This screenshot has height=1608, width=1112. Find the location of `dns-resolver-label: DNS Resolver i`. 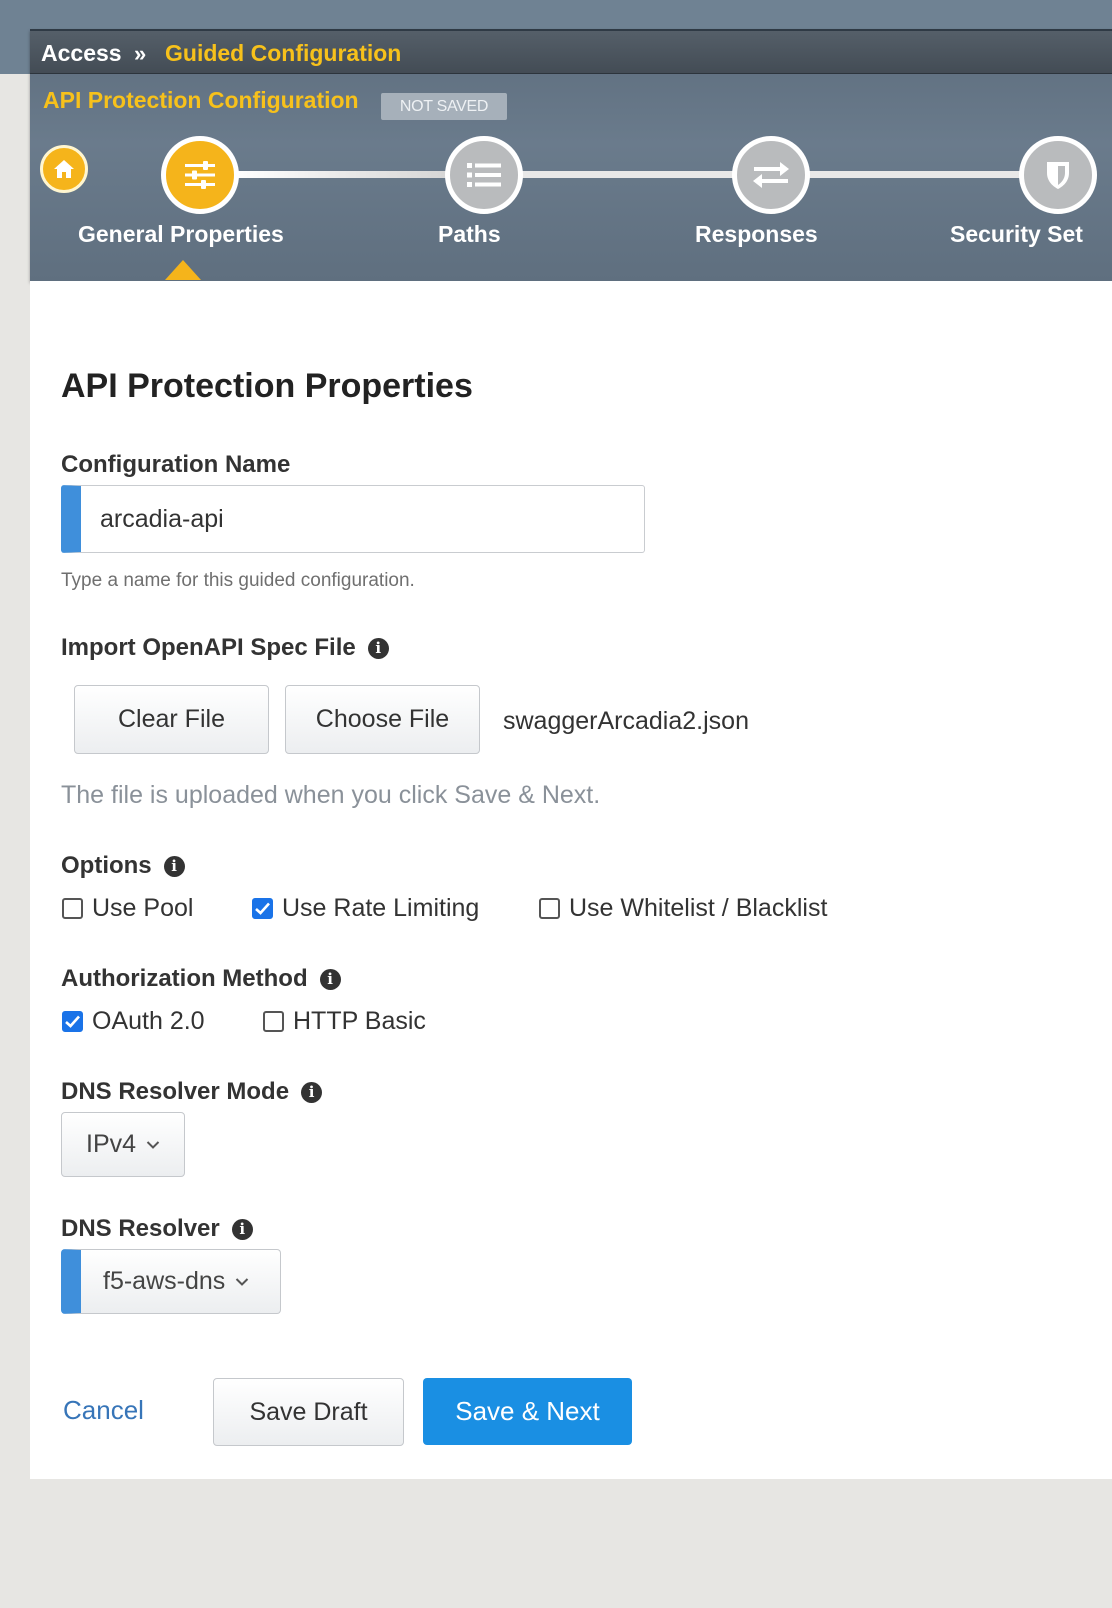

dns-resolver-label: DNS Resolver i is located at coordinates (157, 1229).